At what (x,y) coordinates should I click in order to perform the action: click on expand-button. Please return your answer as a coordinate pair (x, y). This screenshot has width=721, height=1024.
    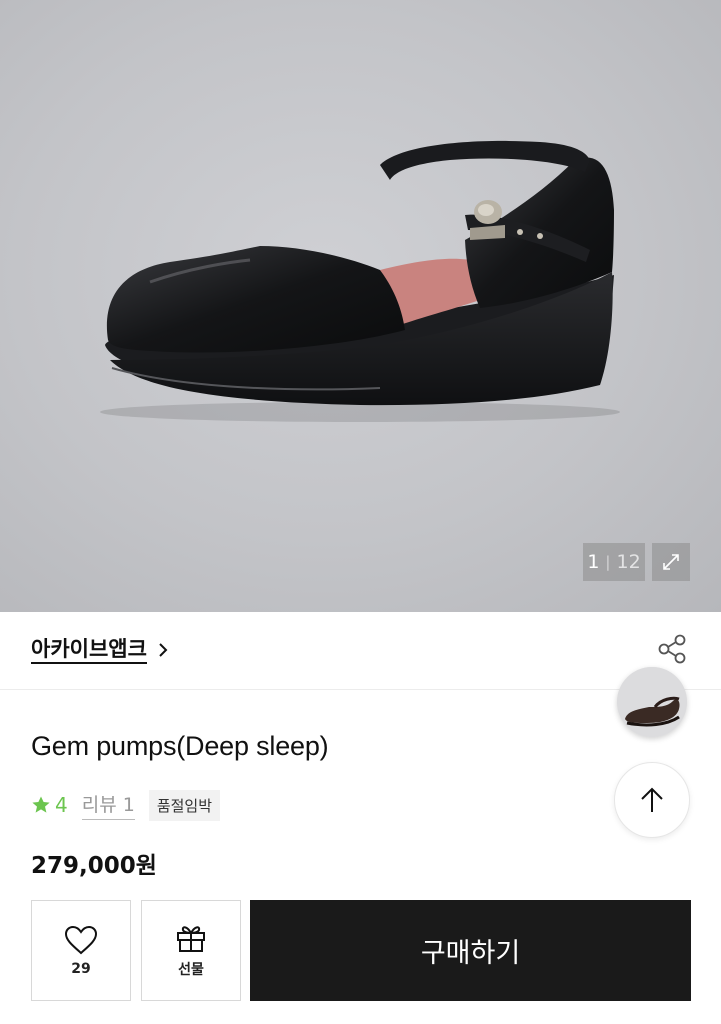
    Looking at the image, I should click on (671, 562).